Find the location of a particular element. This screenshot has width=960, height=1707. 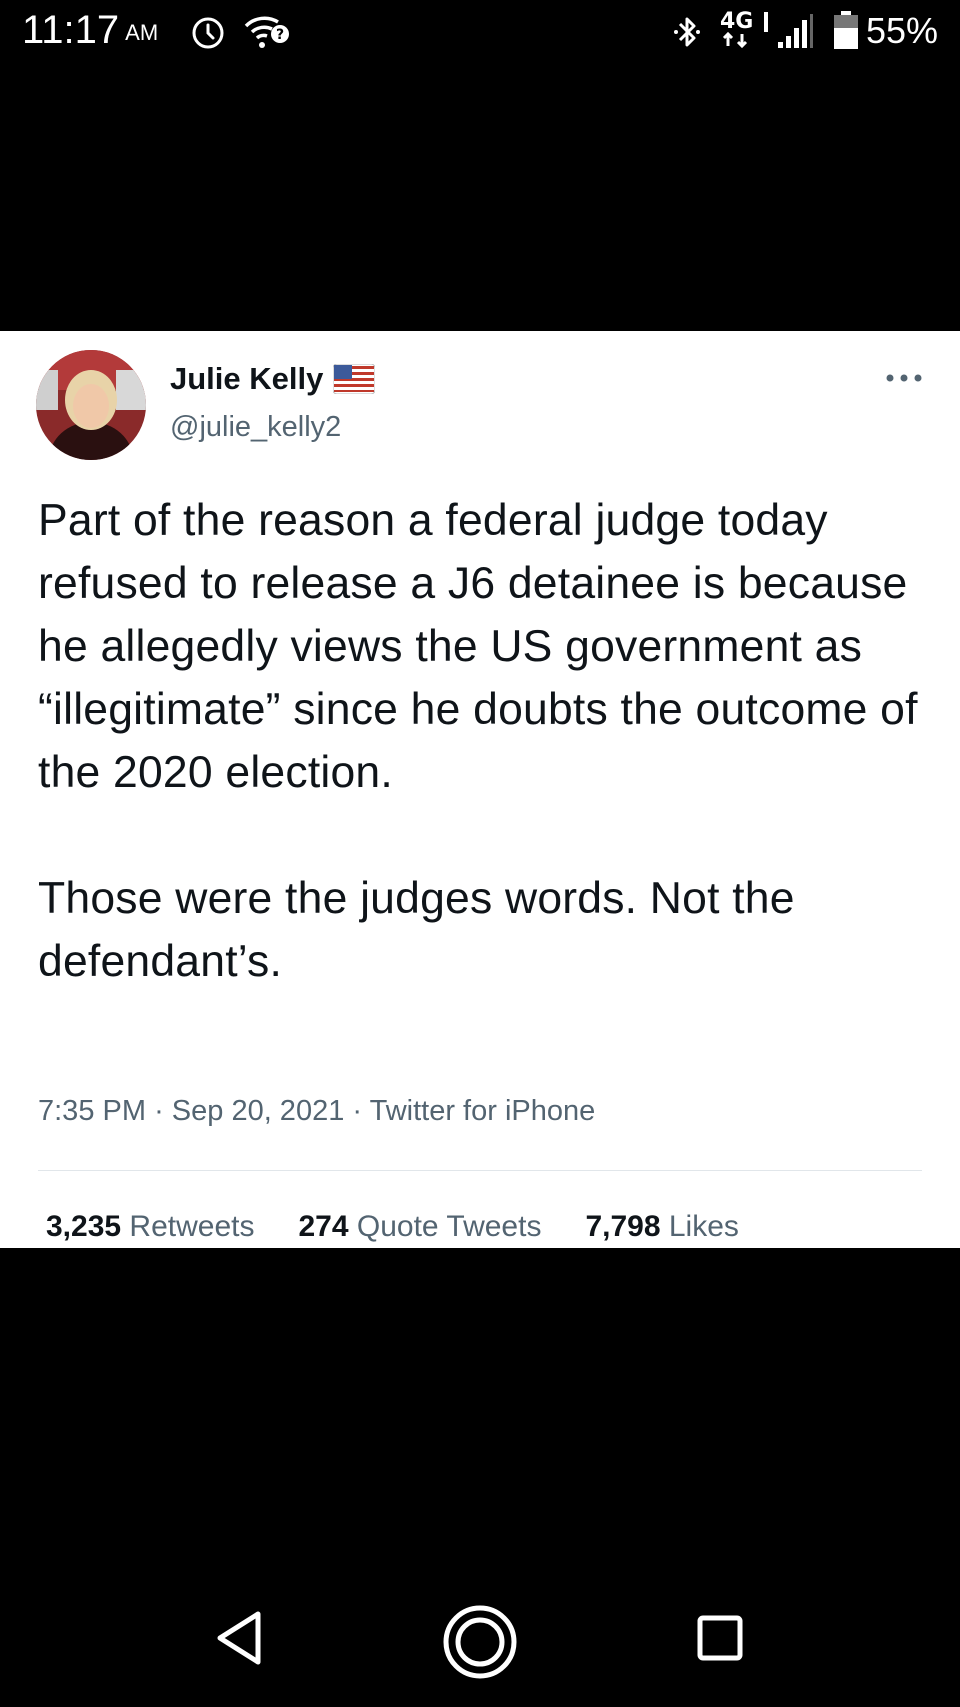

likes-label: Likes is located at coordinates (703, 1226).